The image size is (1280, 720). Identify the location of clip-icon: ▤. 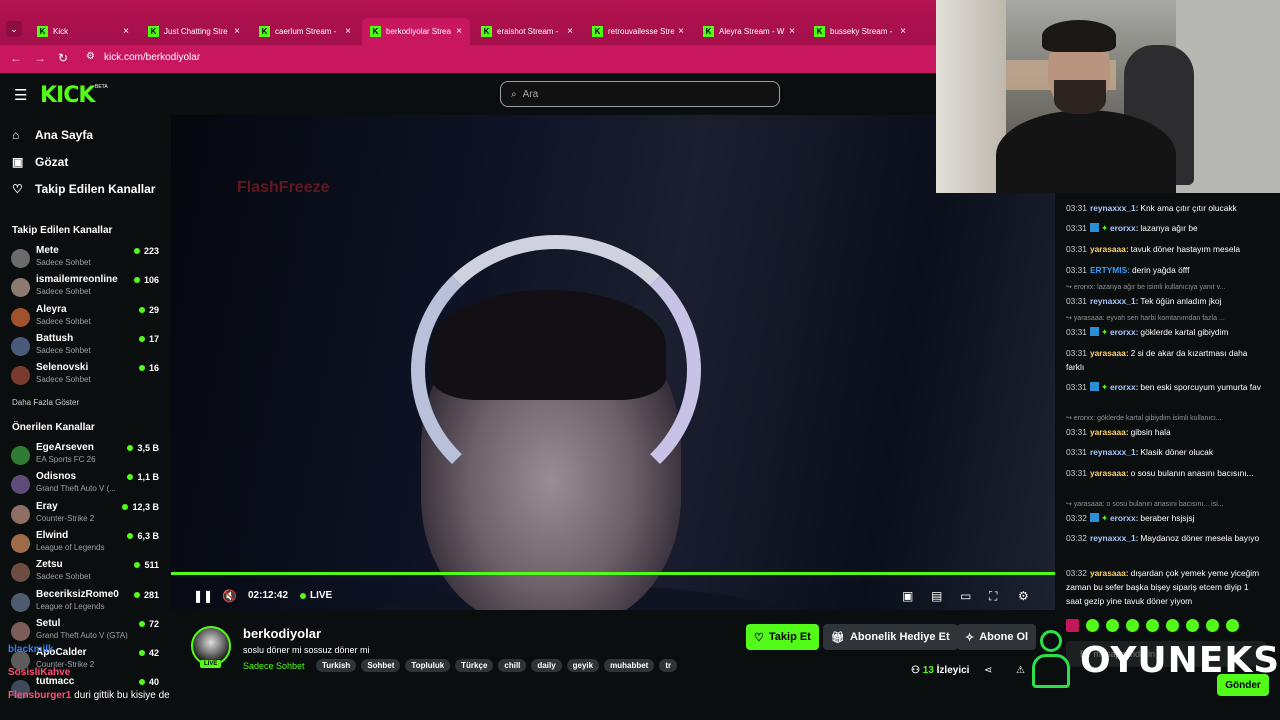
(936, 596).